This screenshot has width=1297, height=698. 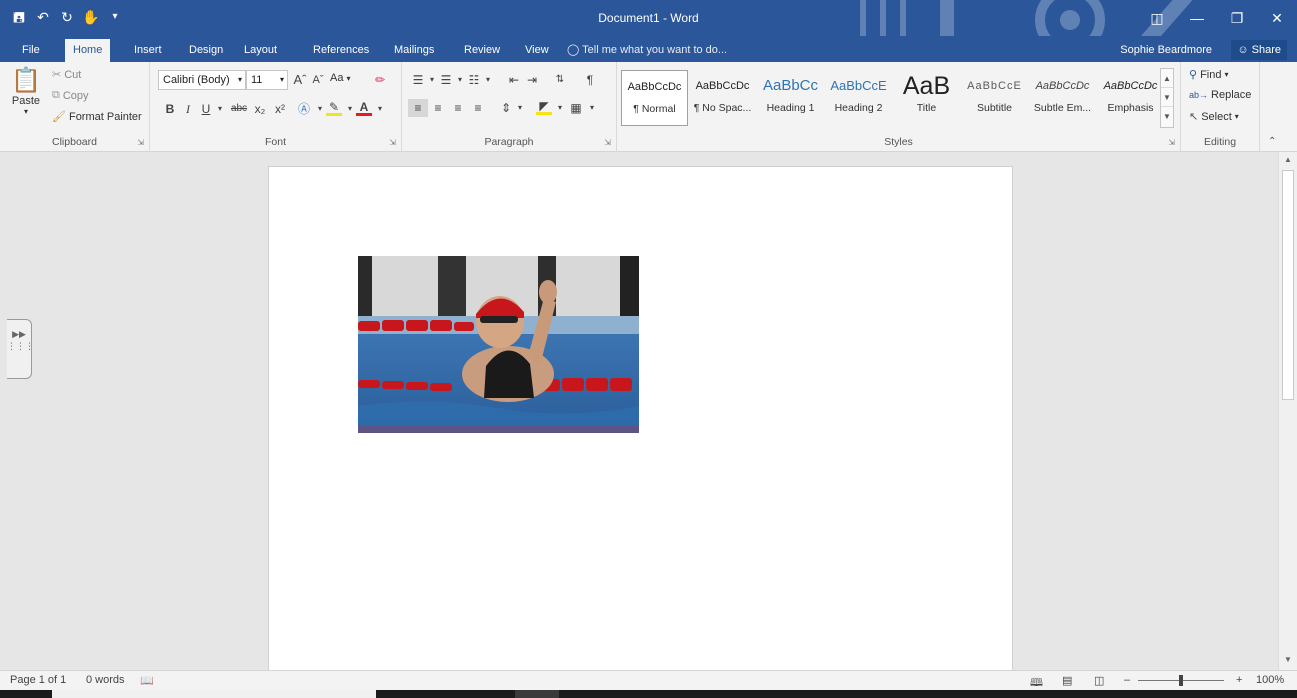 I want to click on style-subtitle: AaBbCcE Subtitle, so click(x=994, y=98).